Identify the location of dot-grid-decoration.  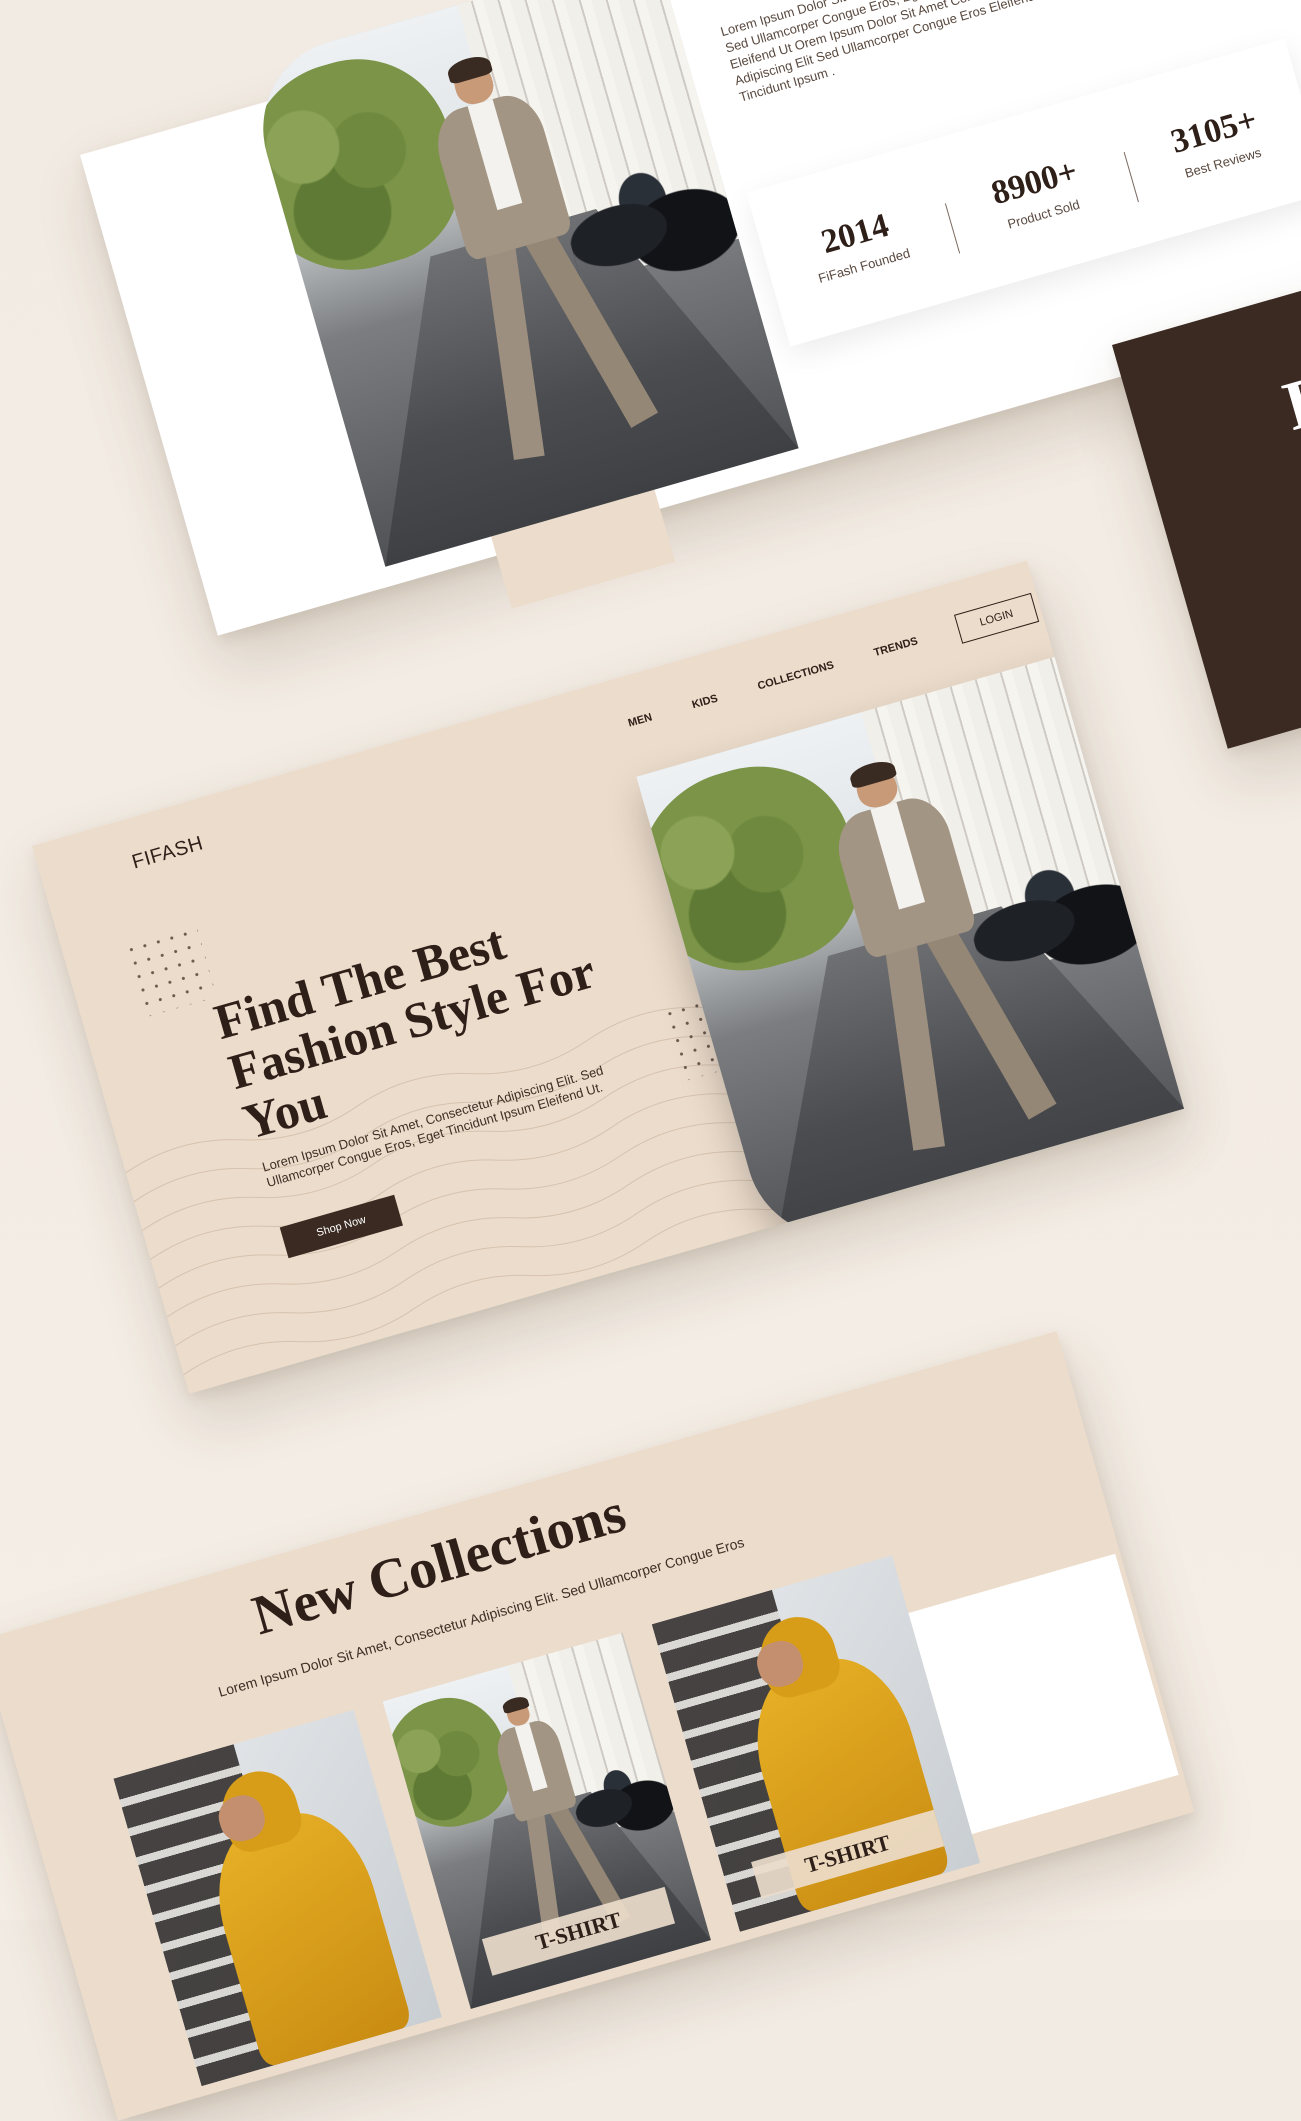
(169, 970).